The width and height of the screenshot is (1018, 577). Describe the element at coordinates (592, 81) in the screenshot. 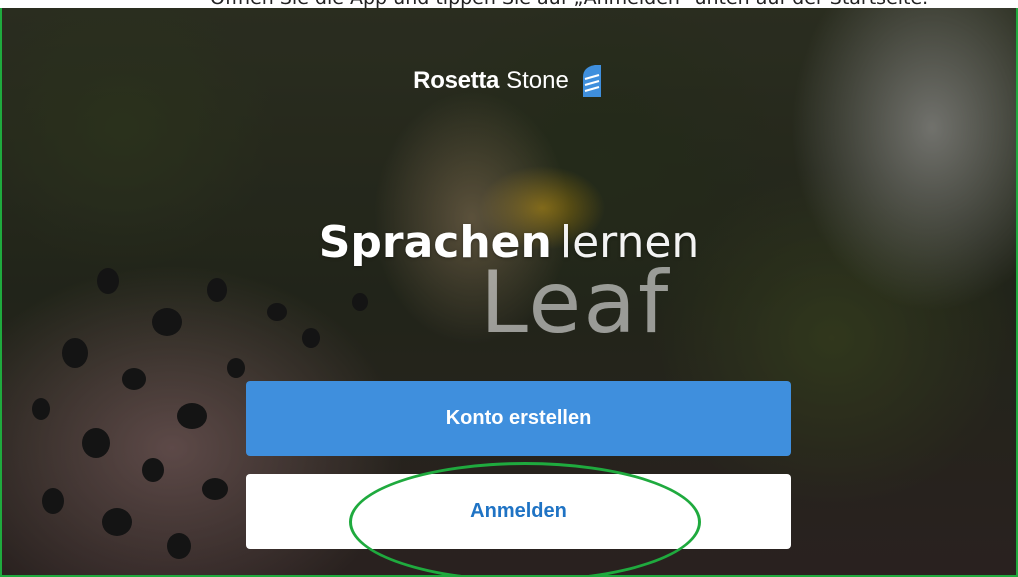

I see `rosetta-stone-logo-icon` at that location.